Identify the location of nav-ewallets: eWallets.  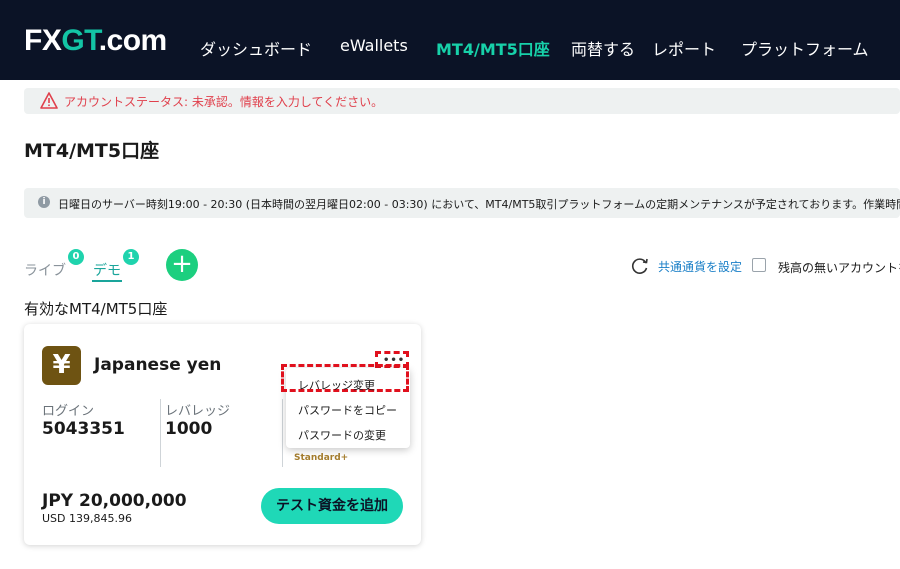
(374, 45).